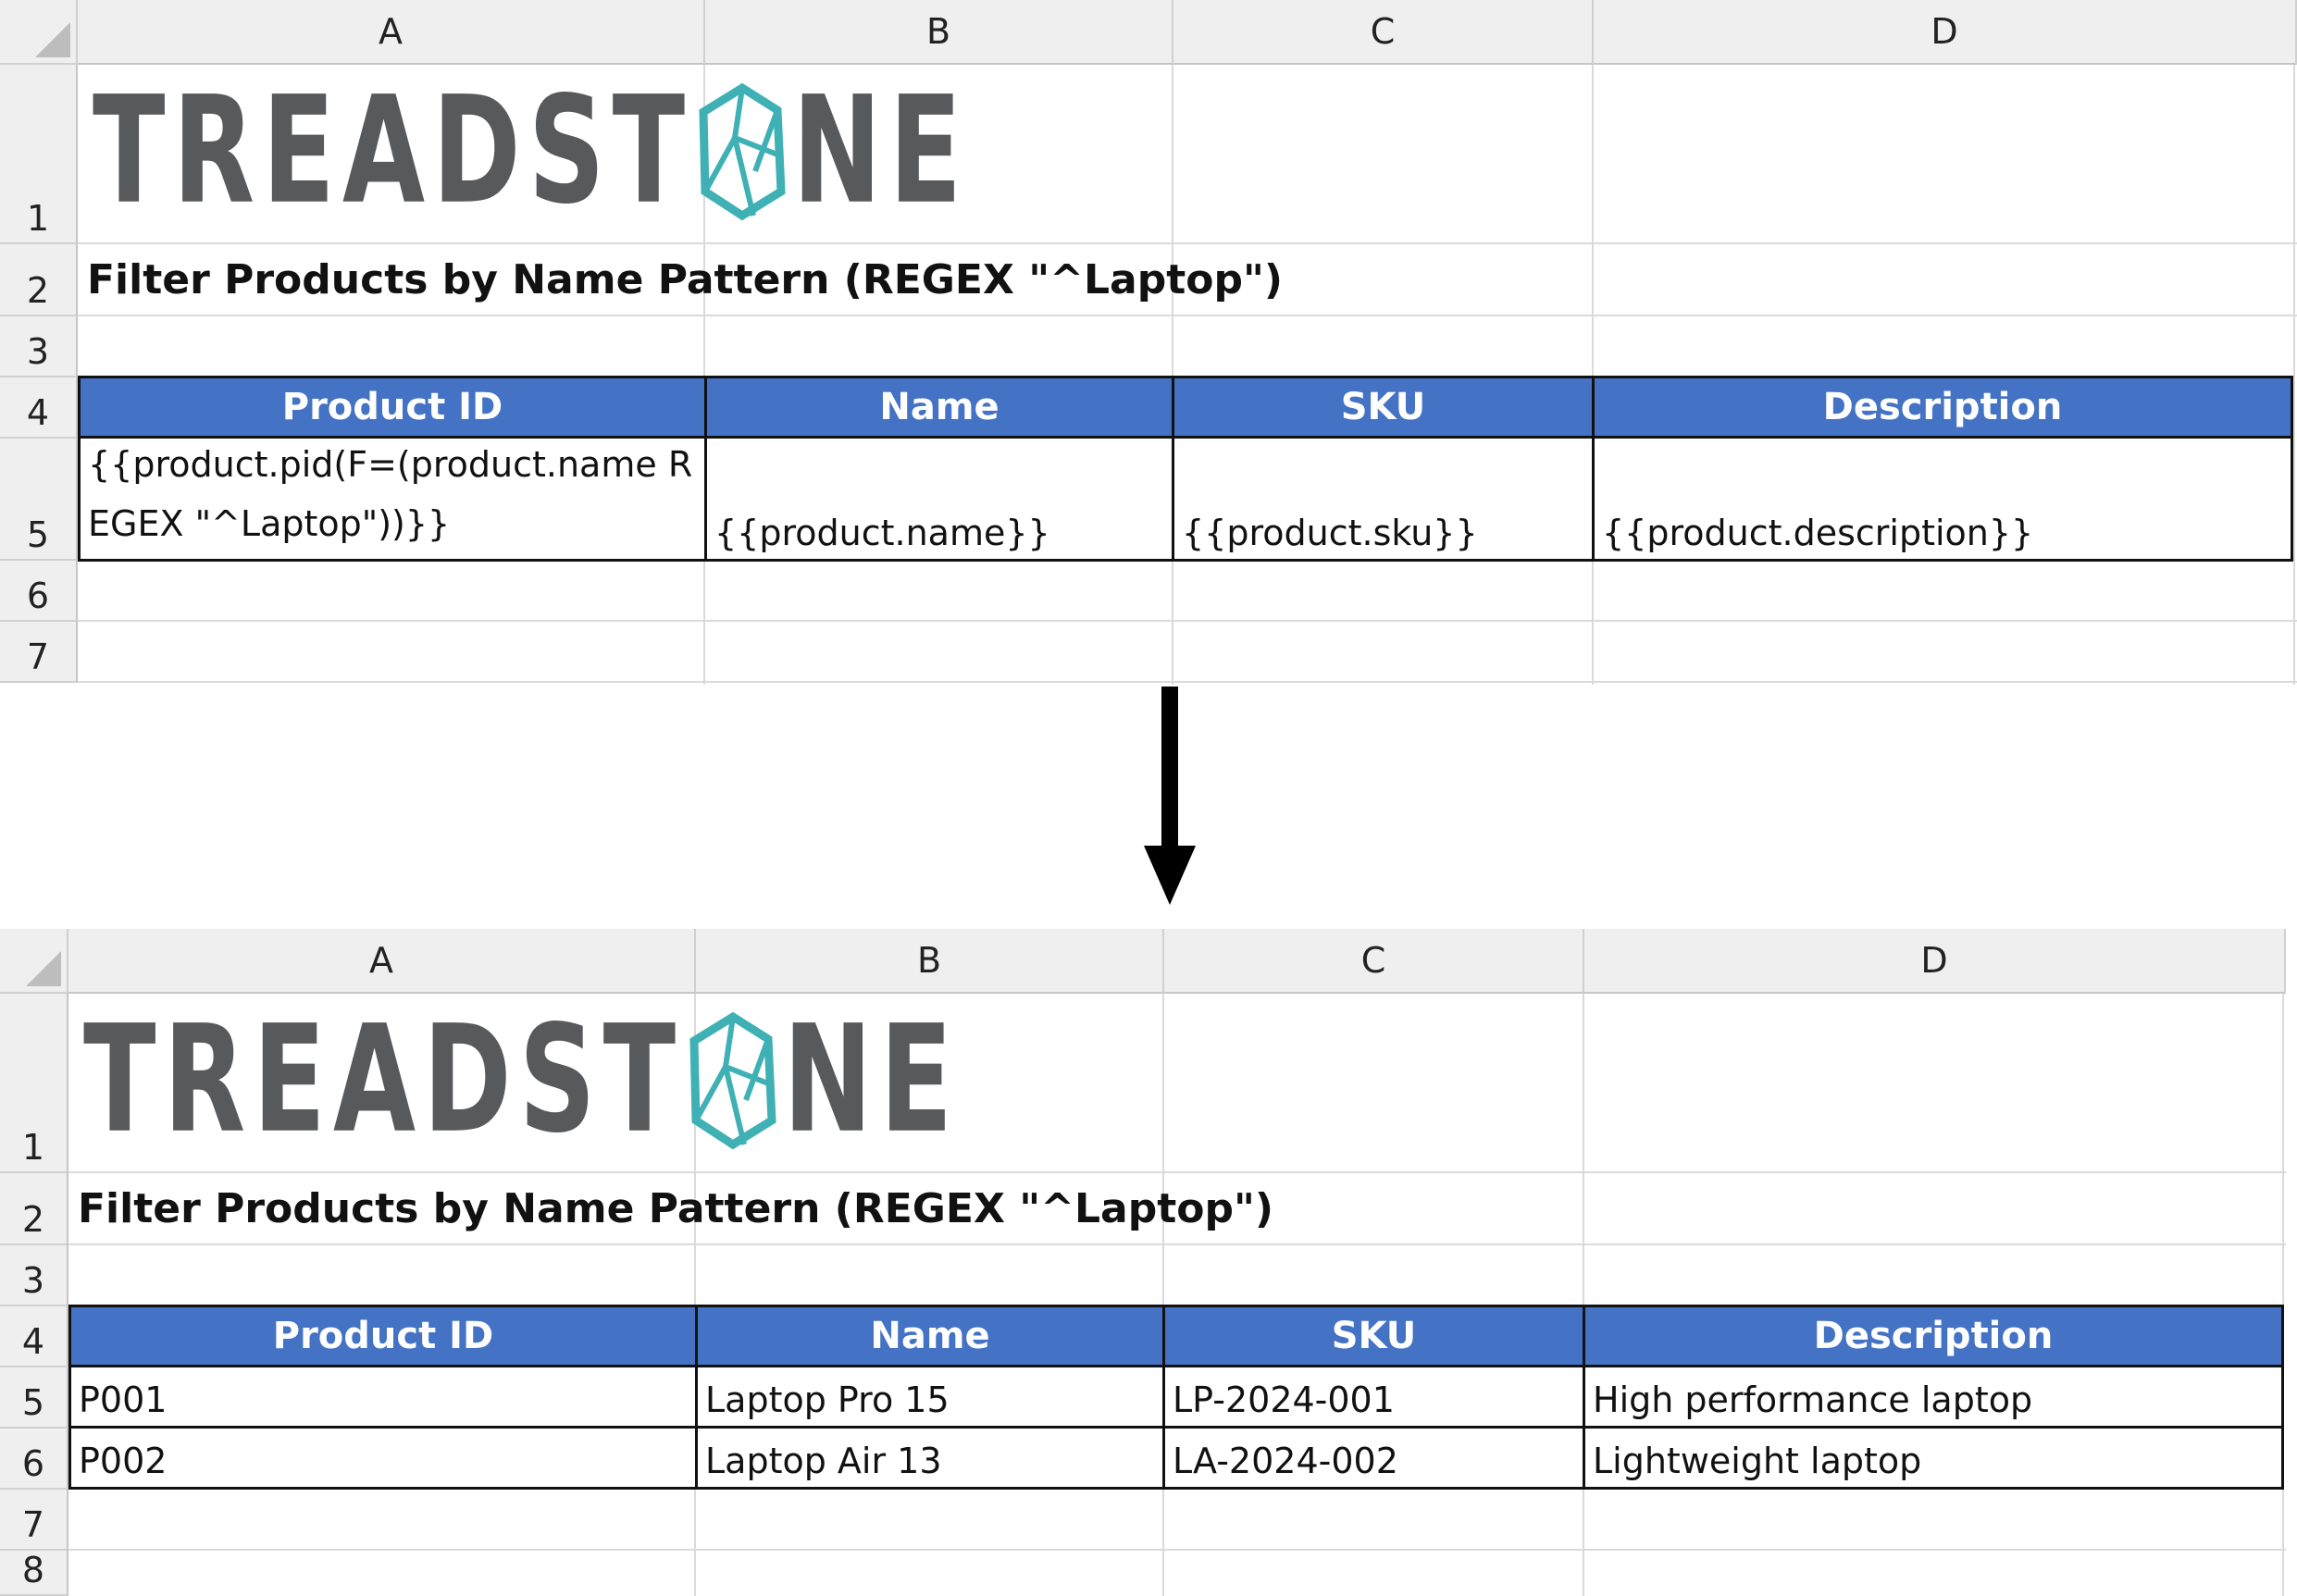  I want to click on cell-product-id: P002, so click(383, 1458).